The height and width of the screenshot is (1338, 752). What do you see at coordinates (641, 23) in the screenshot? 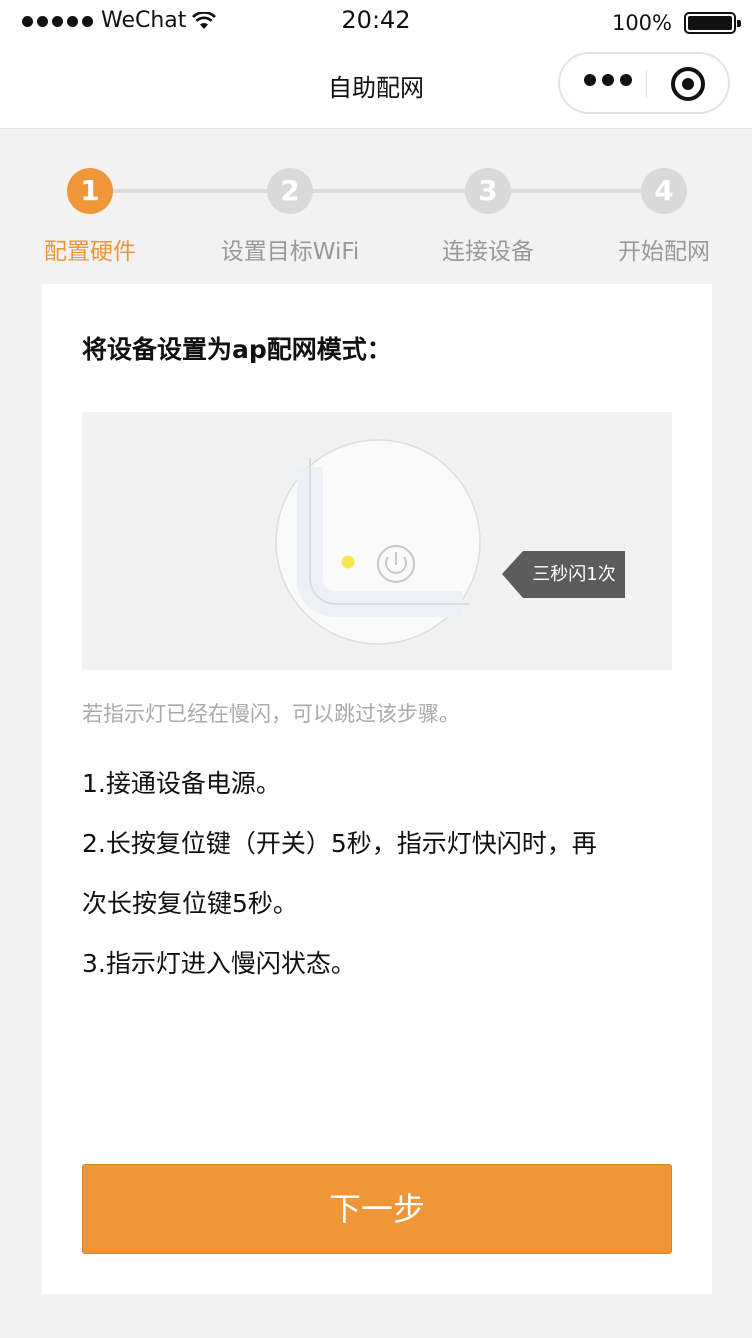
I see `battery-percent: 100%` at bounding box center [641, 23].